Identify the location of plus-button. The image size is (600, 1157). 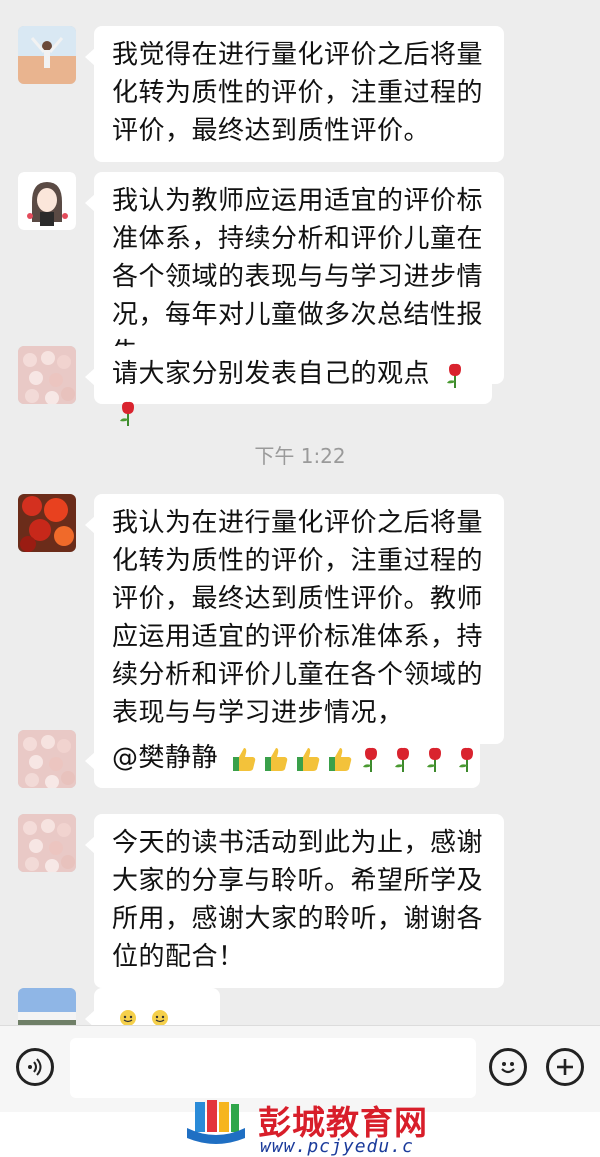
(565, 1067).